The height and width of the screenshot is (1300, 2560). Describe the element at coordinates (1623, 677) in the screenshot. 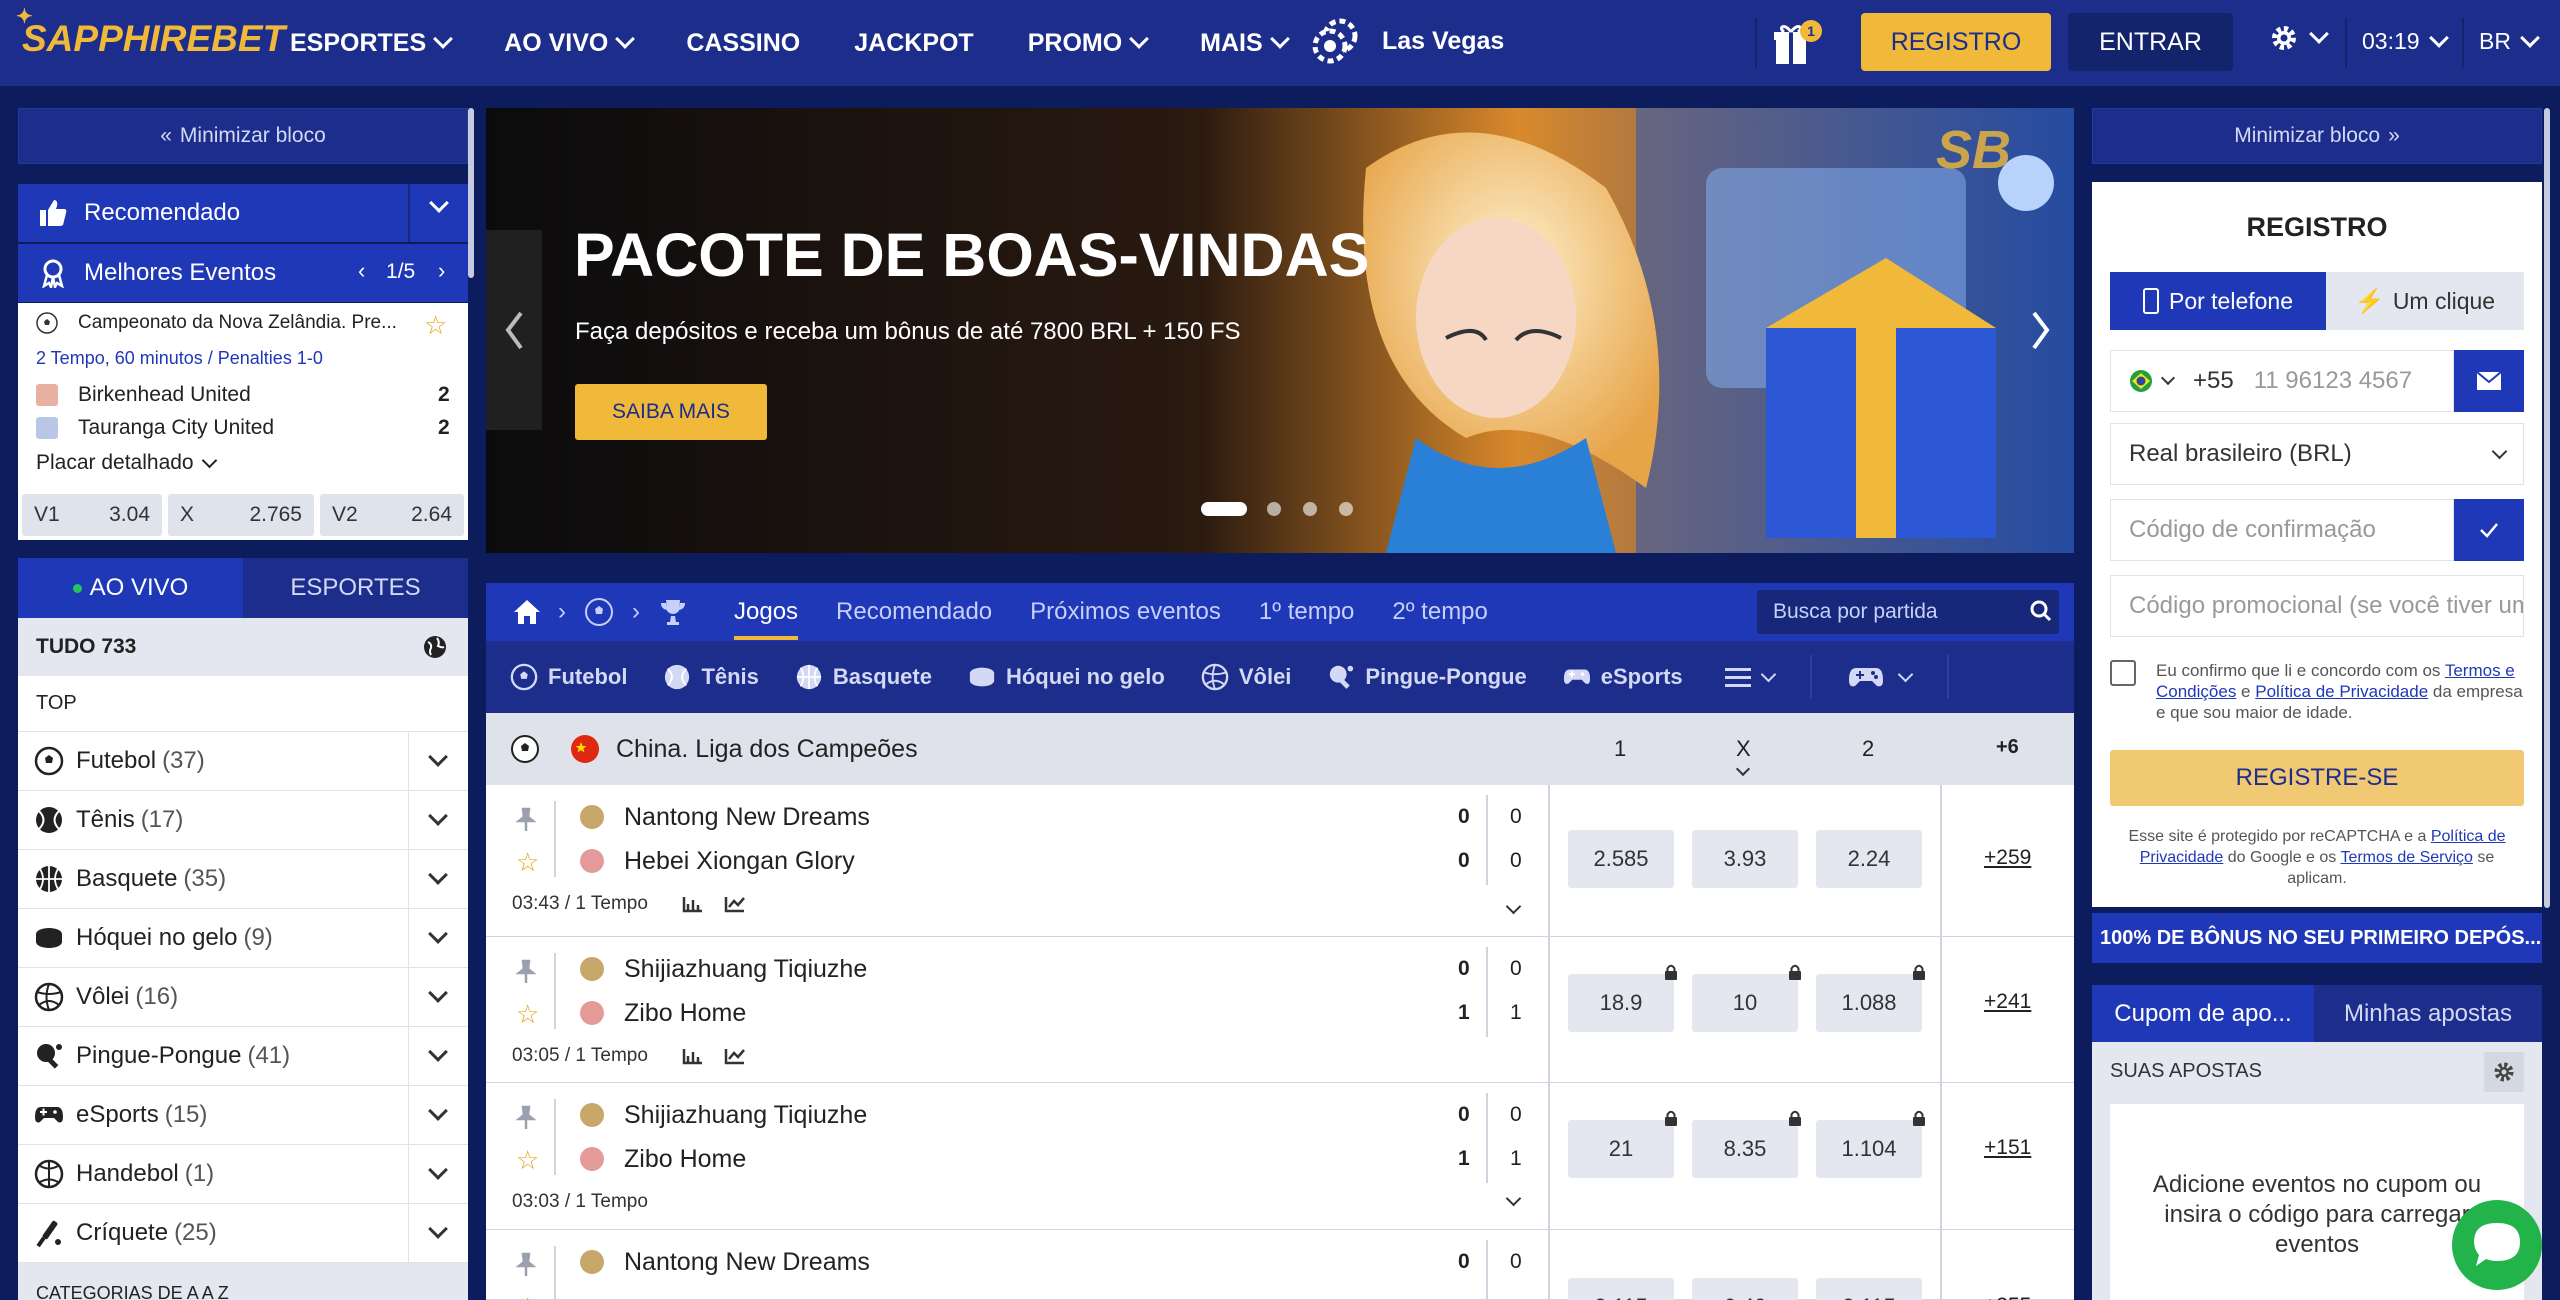

I see `sport-filter-7: eSports` at that location.